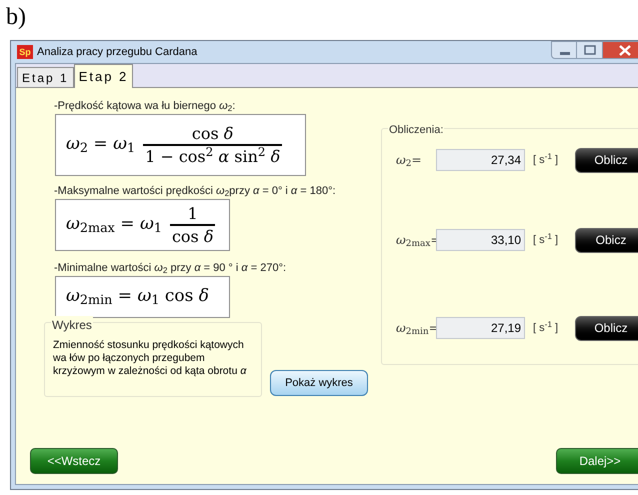 This screenshot has width=638, height=495. I want to click on formula-caption: -Prędkość kątowa wa łu biernego ω$_{2}$:, so click(145, 106).